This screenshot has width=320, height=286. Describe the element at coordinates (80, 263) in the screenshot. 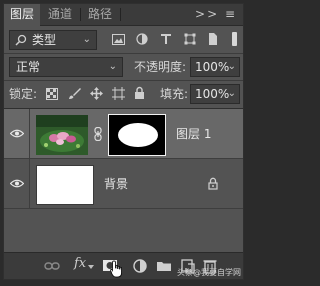

I see `add-layer-style-button: fx` at that location.